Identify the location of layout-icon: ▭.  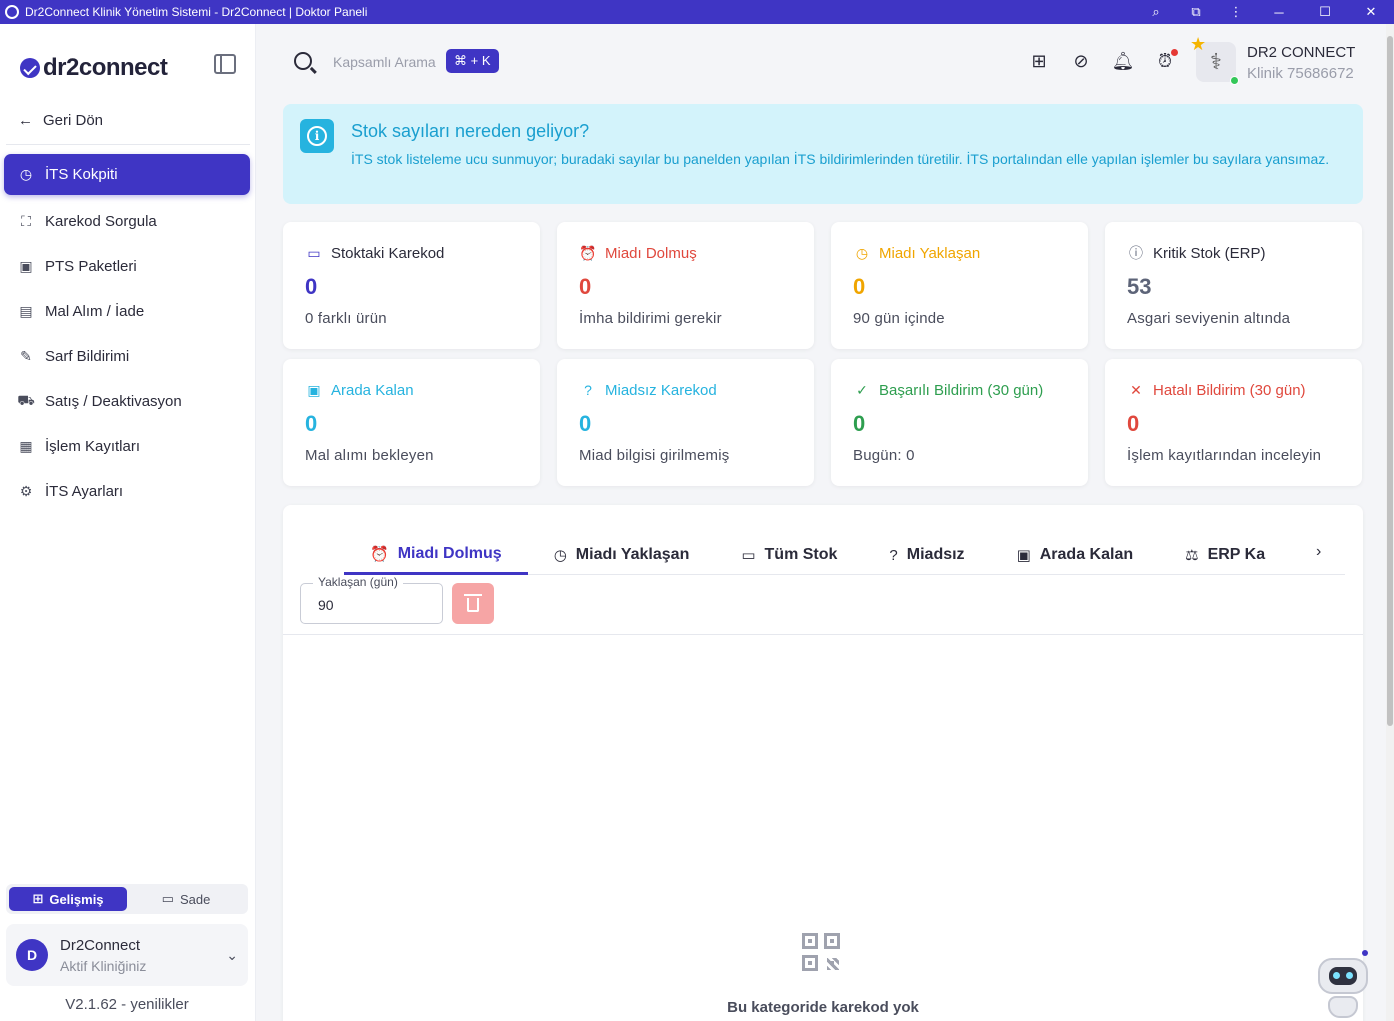
(167, 898).